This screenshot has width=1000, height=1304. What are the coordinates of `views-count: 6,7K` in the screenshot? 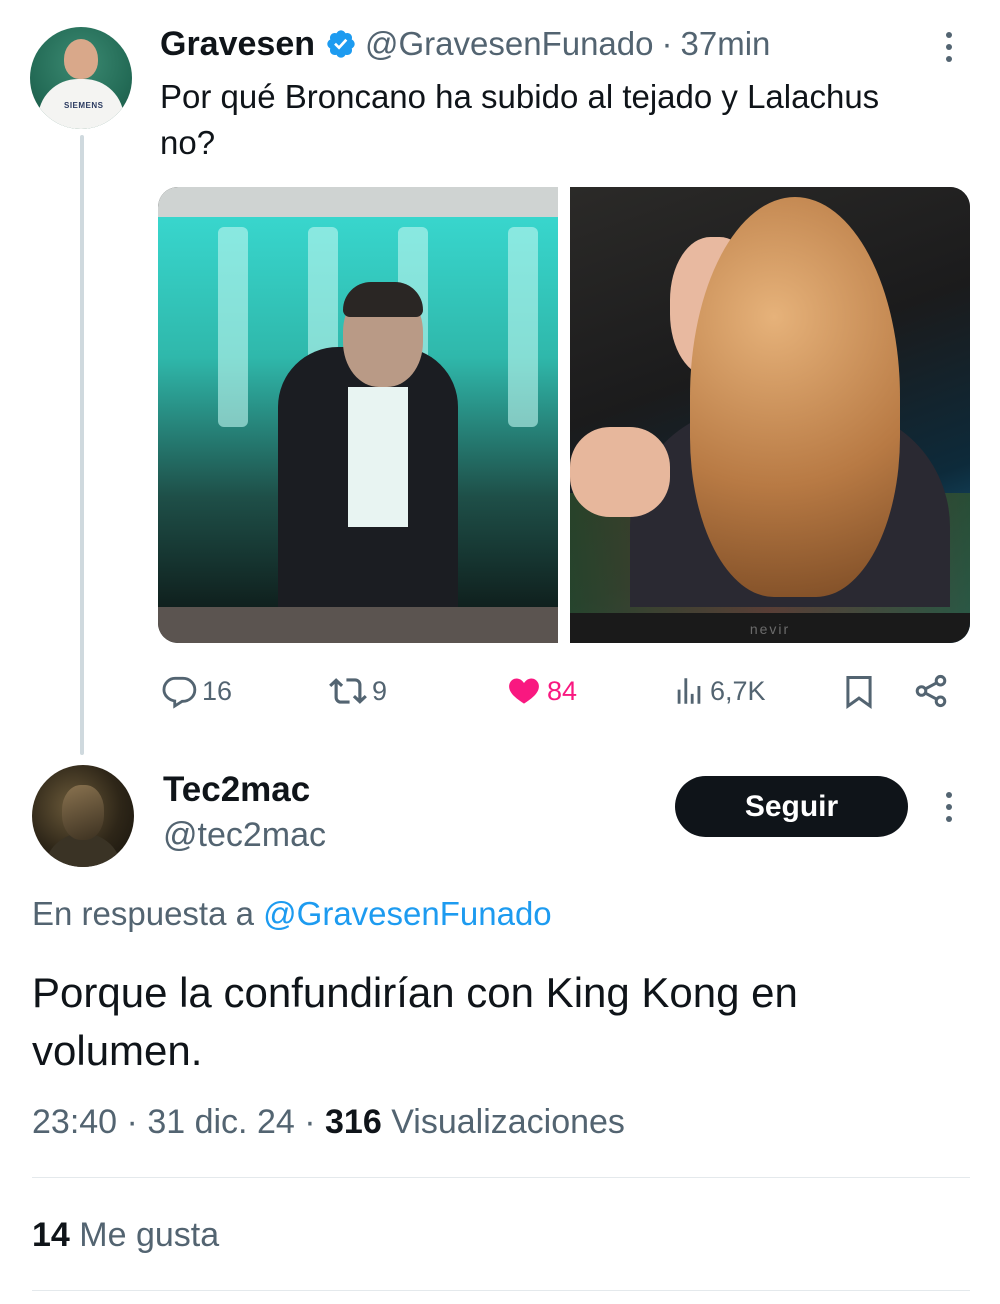 It's located at (738, 690).